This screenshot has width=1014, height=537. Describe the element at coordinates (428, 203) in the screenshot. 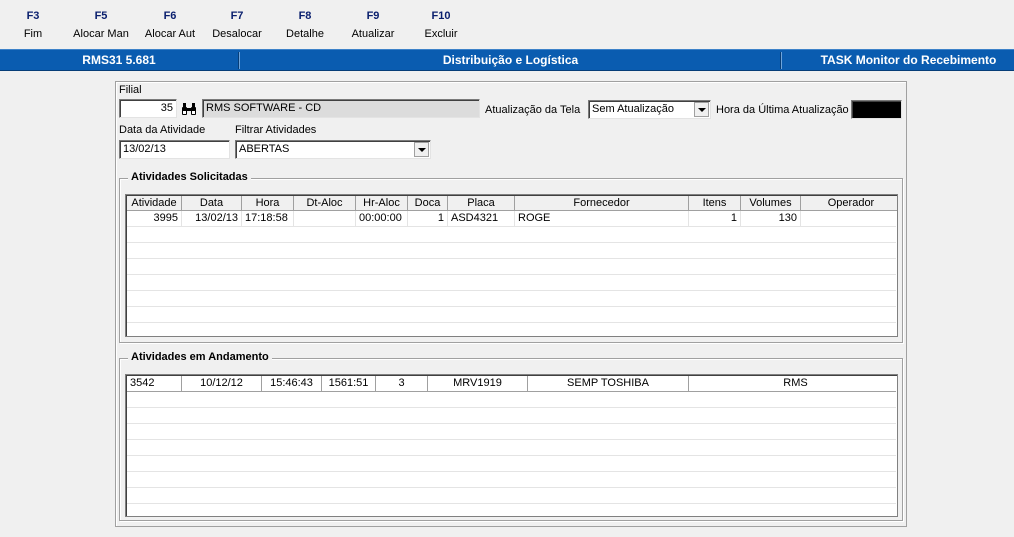

I see `col-doca: Doca` at that location.